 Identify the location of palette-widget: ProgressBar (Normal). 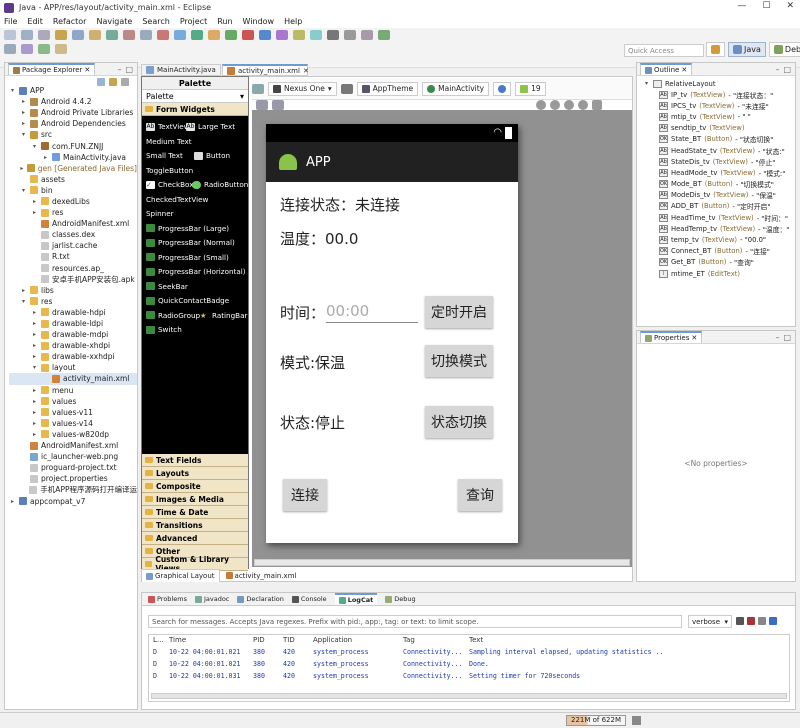
(190, 242).